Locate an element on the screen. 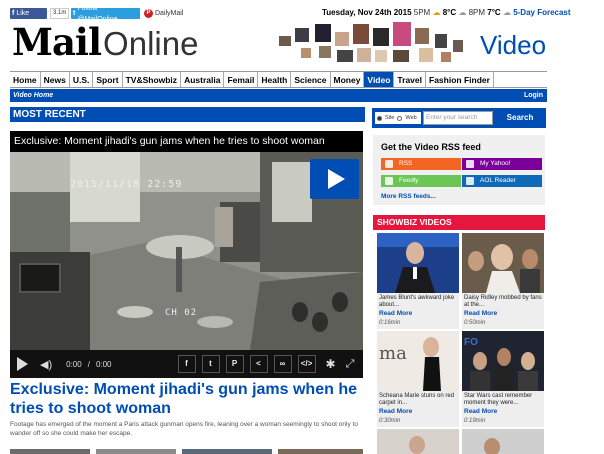  nav-item-fashion-finder: Fashion Finder is located at coordinates (460, 79).